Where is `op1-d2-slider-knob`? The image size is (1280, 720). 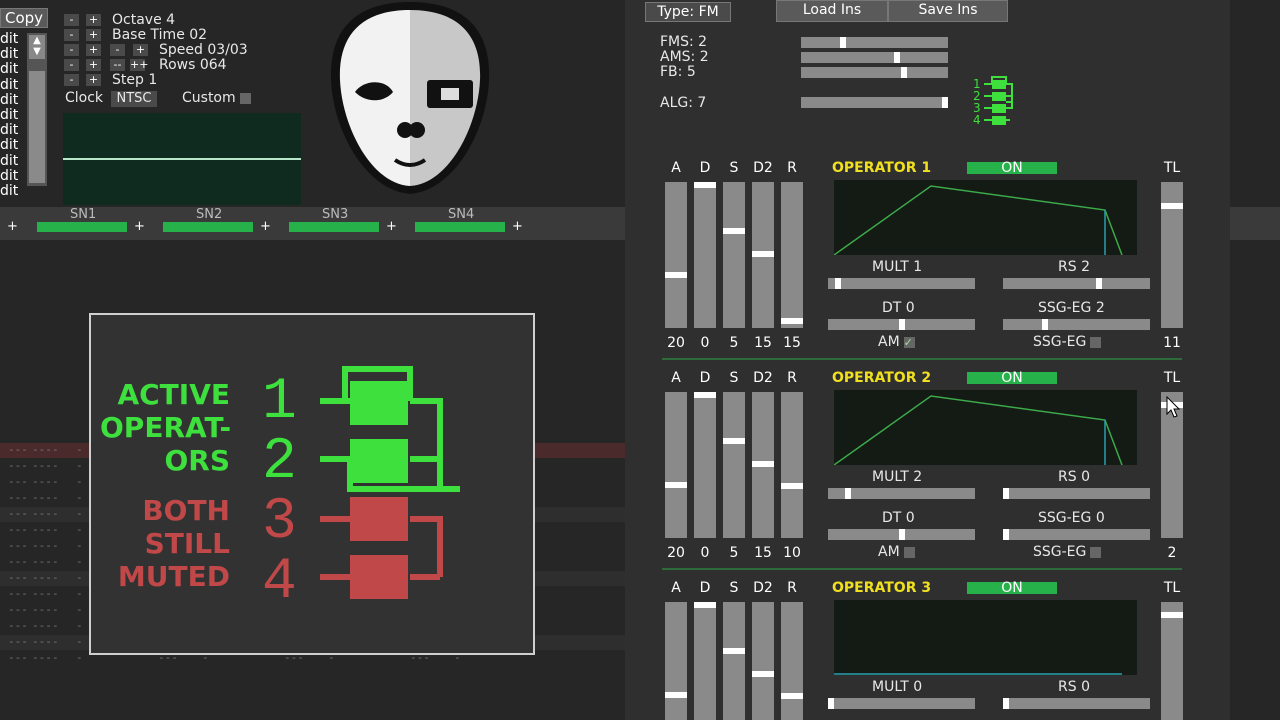
op1-d2-slider-knob is located at coordinates (763, 253).